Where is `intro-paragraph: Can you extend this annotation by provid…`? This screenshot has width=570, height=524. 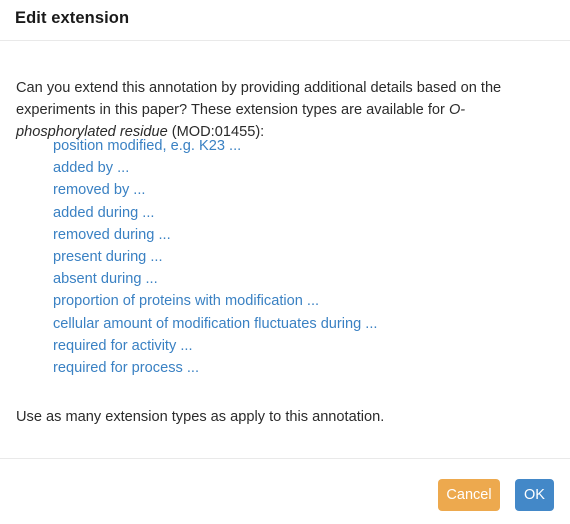 intro-paragraph: Can you extend this annotation by provid… is located at coordinates (283, 110).